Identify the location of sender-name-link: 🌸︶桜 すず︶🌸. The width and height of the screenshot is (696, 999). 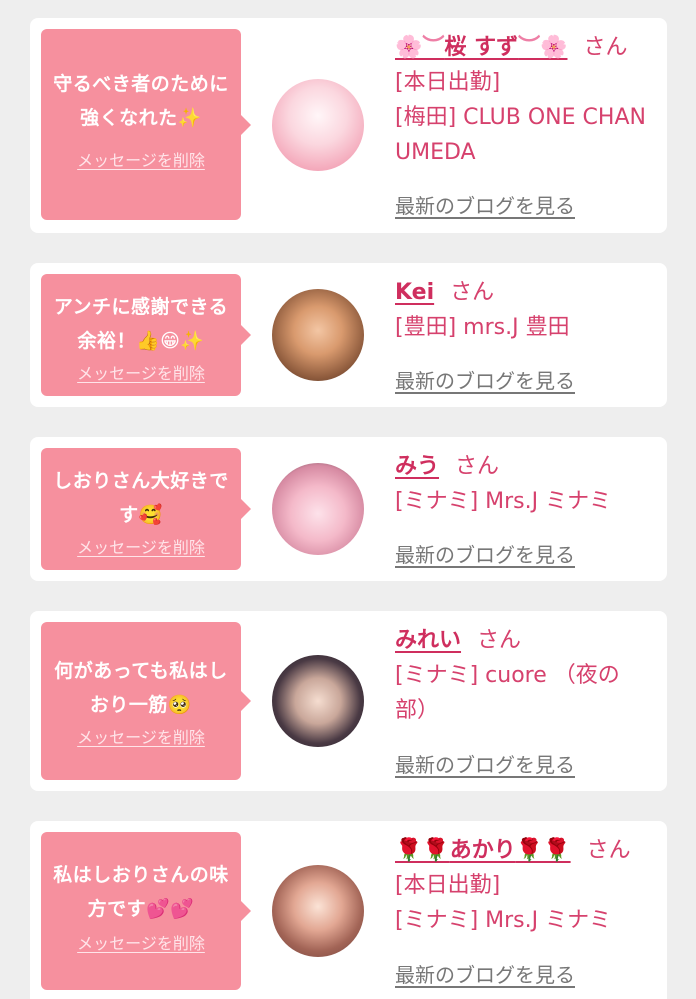
(481, 47).